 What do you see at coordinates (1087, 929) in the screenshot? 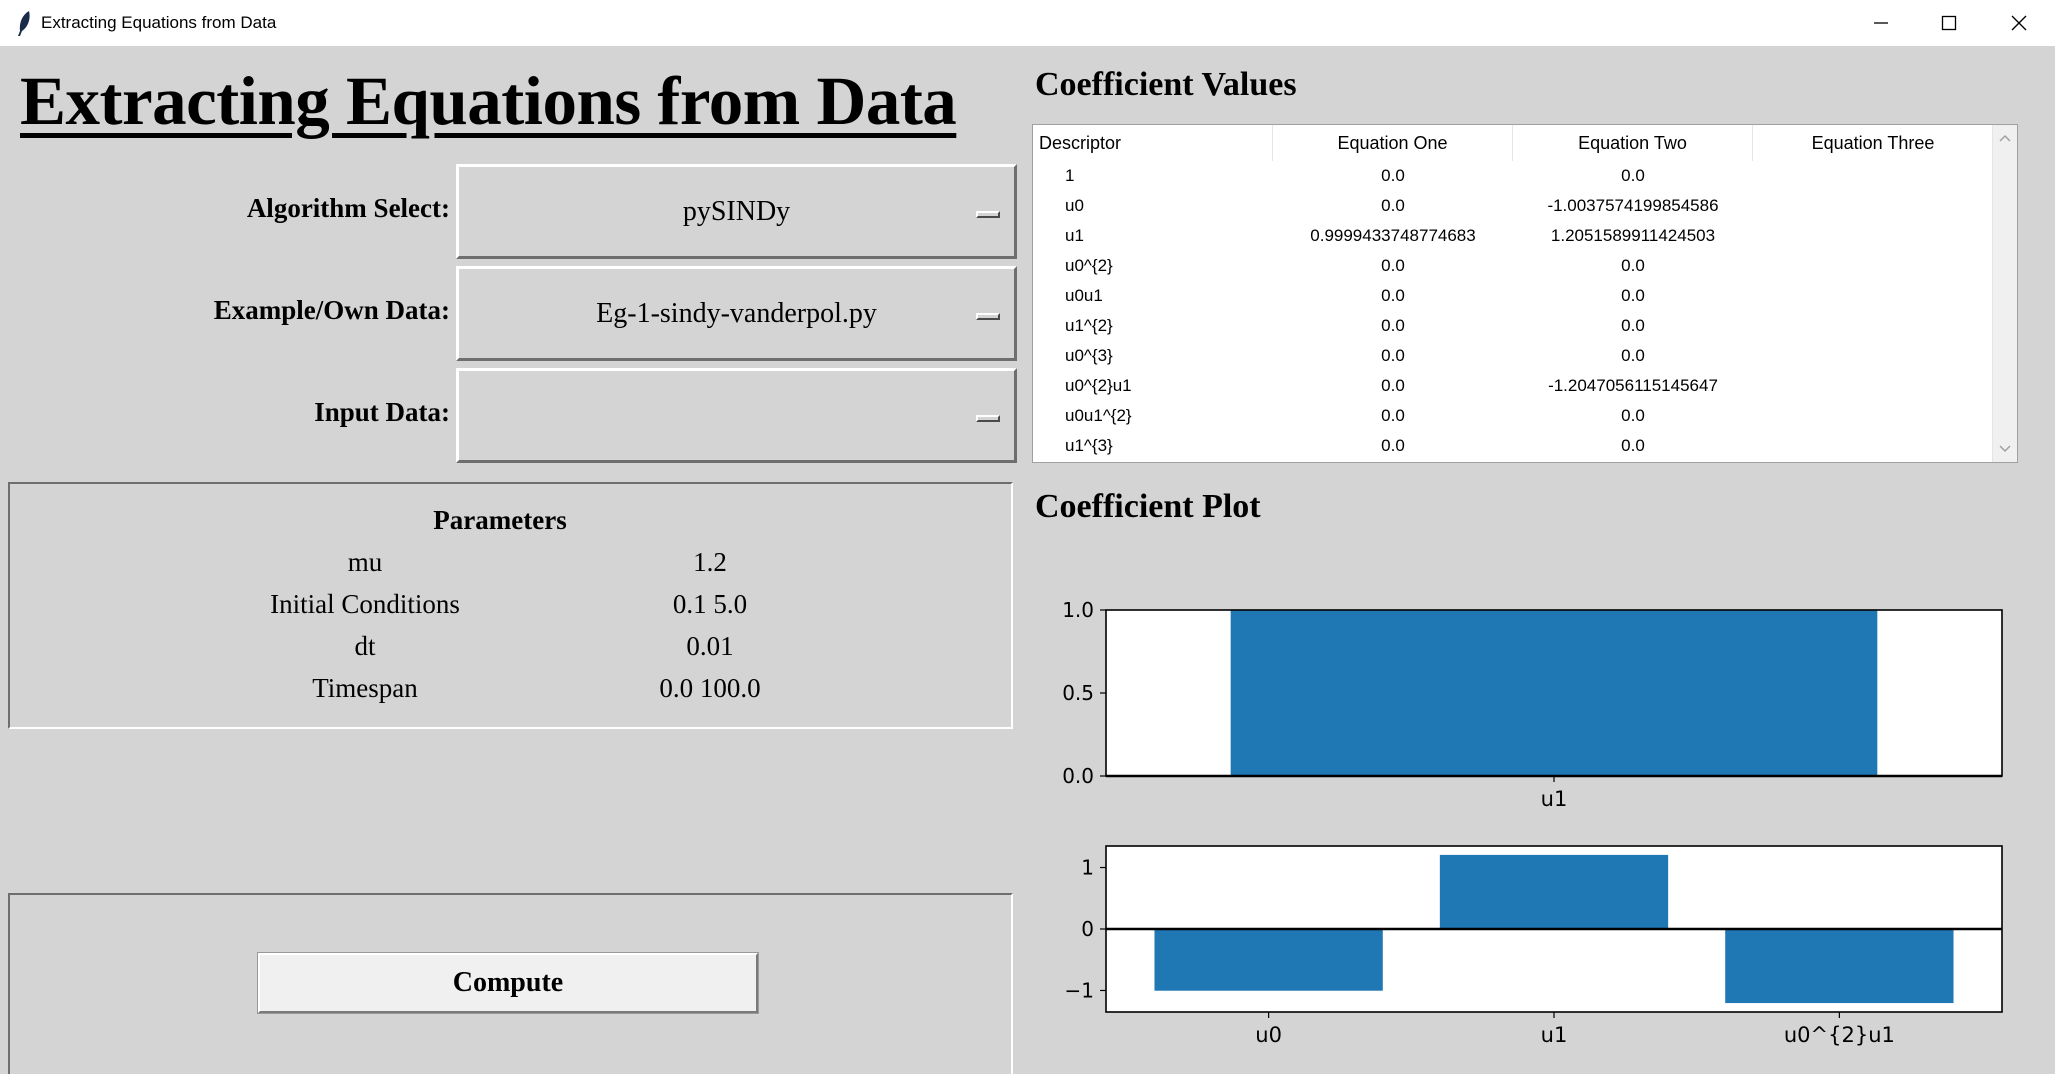
I see `y-tick-label: 0` at bounding box center [1087, 929].